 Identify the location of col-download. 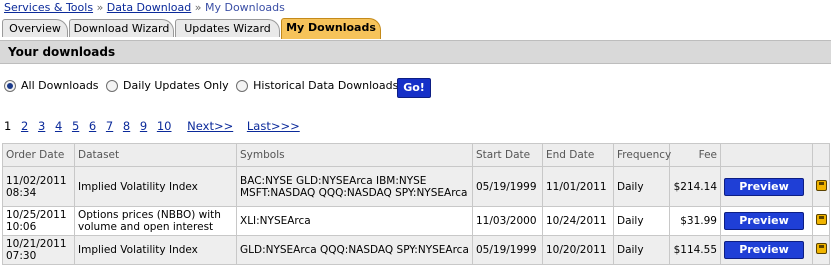
(821, 155).